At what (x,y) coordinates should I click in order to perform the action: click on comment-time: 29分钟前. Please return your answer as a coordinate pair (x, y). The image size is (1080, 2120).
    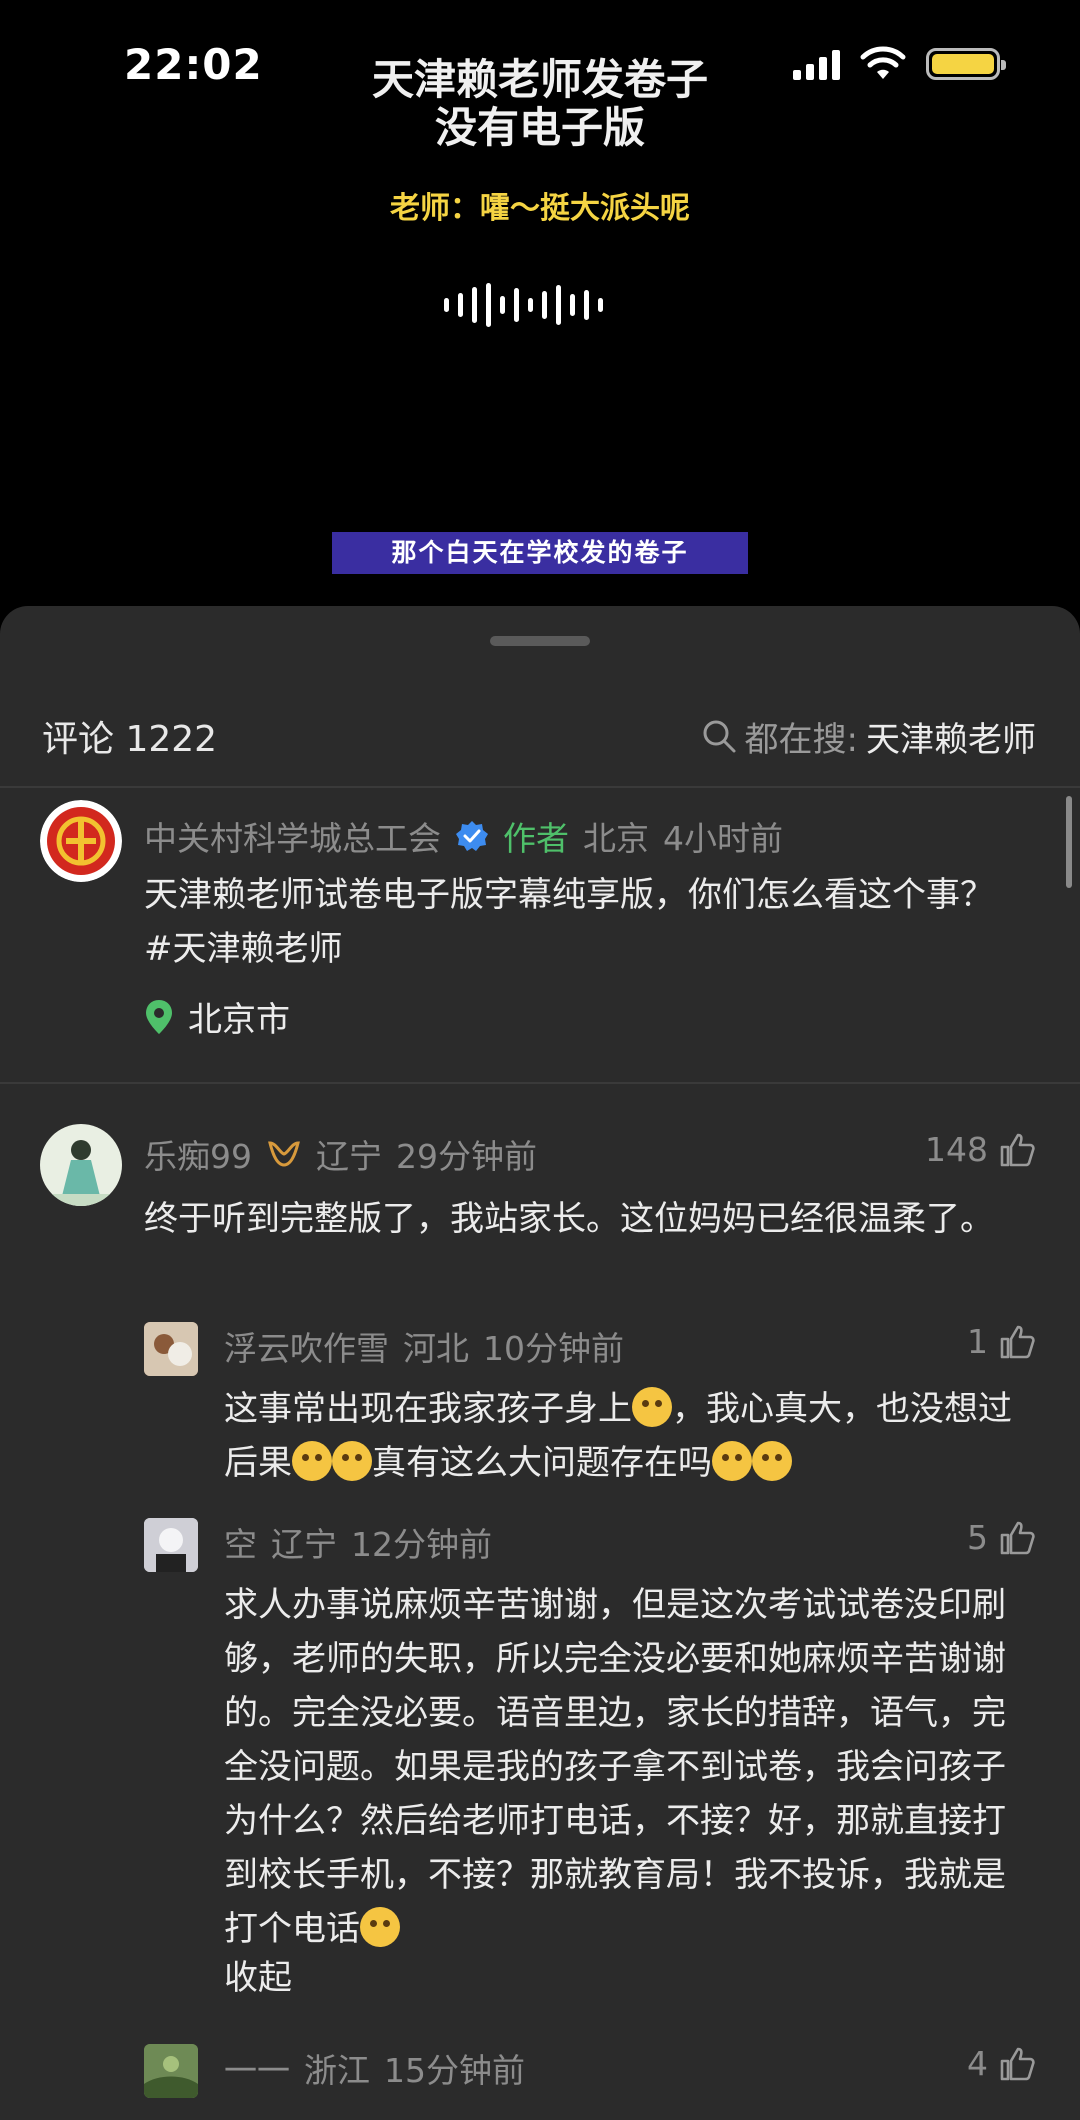
    Looking at the image, I should click on (466, 1156).